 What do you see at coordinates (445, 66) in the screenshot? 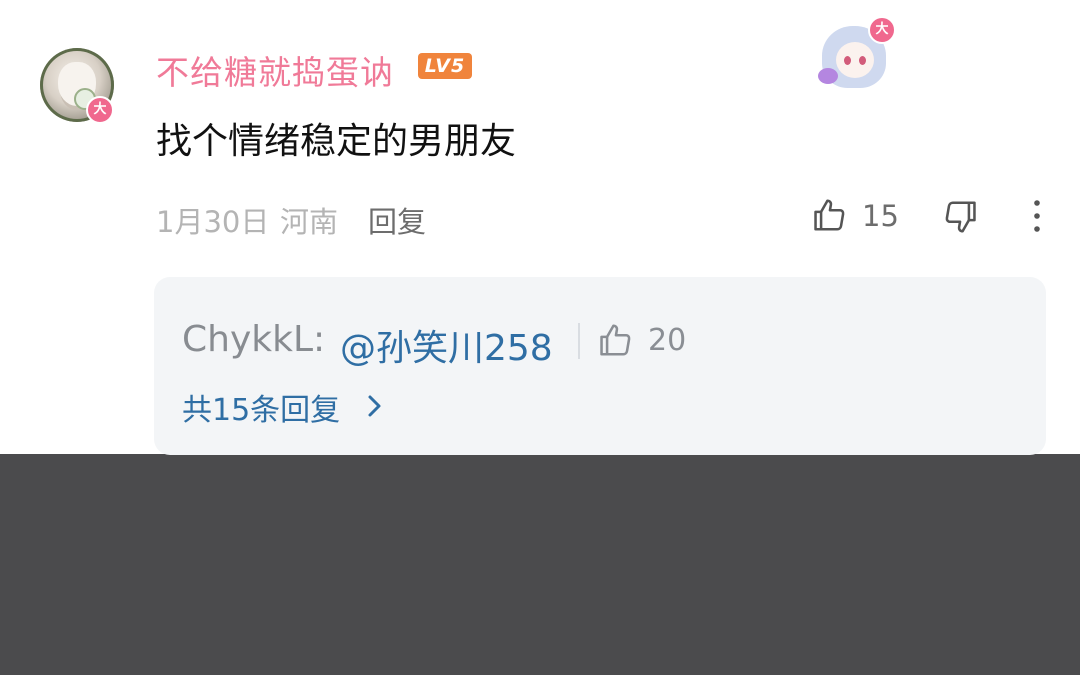
I see `level-badge: LV5` at bounding box center [445, 66].